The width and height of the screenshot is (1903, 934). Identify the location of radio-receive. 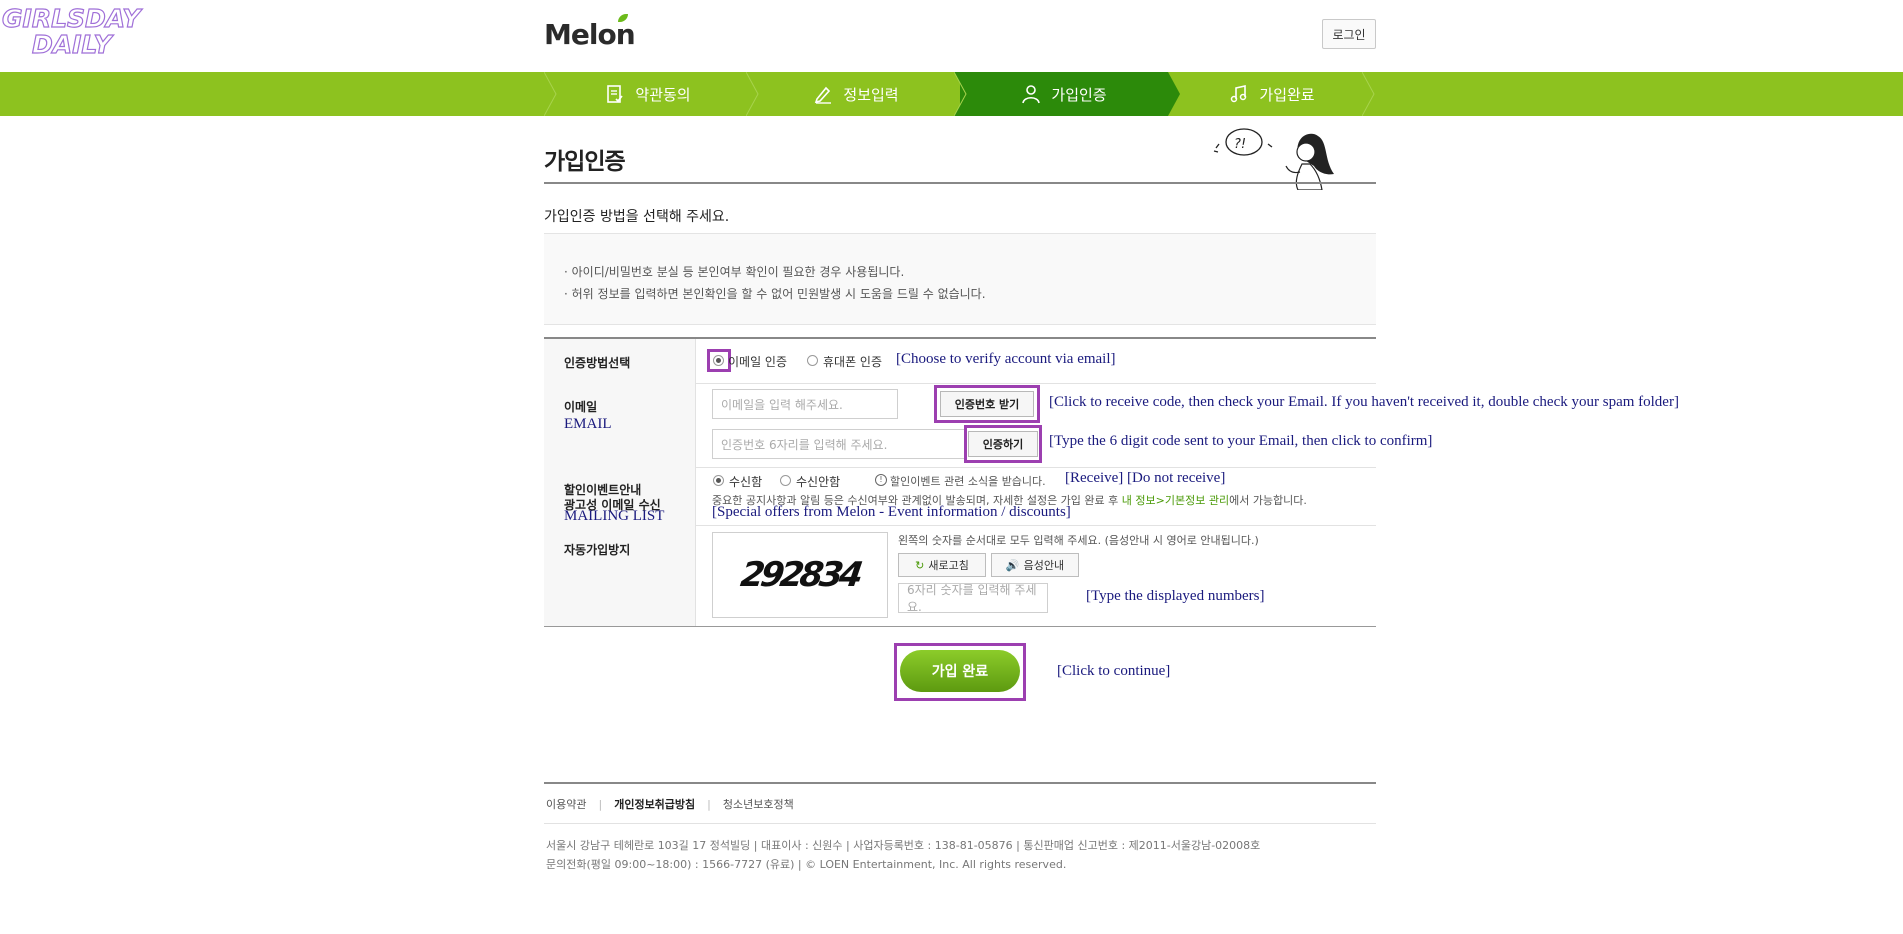
(718, 480).